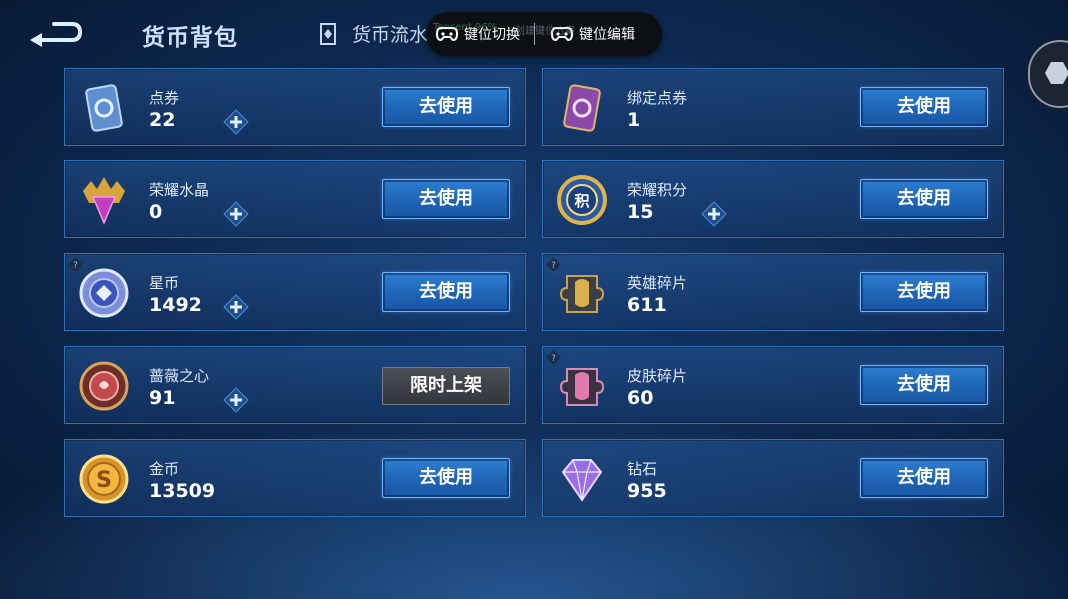 The width and height of the screenshot is (1068, 599). What do you see at coordinates (104, 386) in the screenshot?
I see `rose-heart-icon` at bounding box center [104, 386].